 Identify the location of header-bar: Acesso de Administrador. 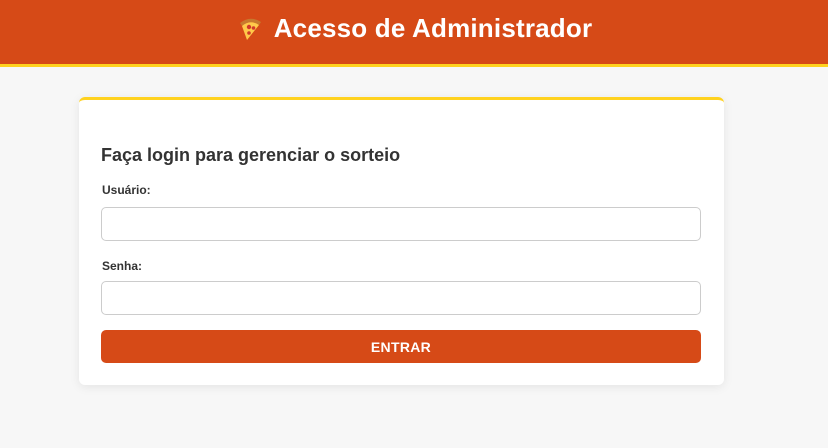
(414, 33).